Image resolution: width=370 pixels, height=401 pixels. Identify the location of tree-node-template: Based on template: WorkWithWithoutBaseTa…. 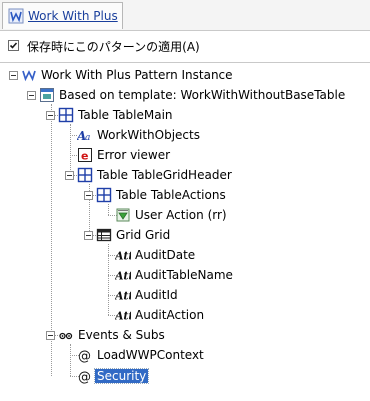
(192, 95).